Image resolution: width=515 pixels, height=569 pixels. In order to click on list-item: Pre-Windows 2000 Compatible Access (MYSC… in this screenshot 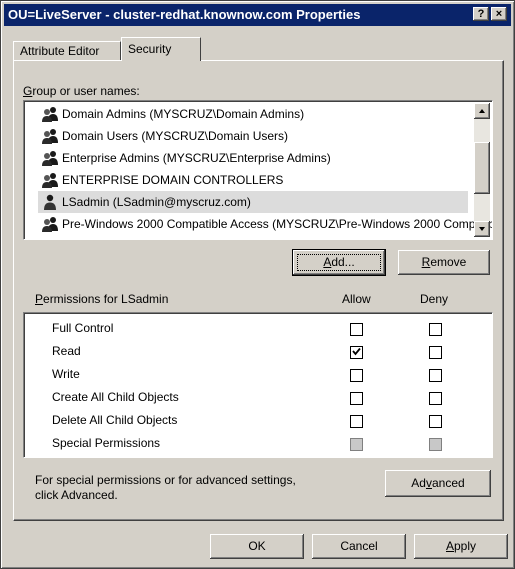, I will do `click(265, 224)`.